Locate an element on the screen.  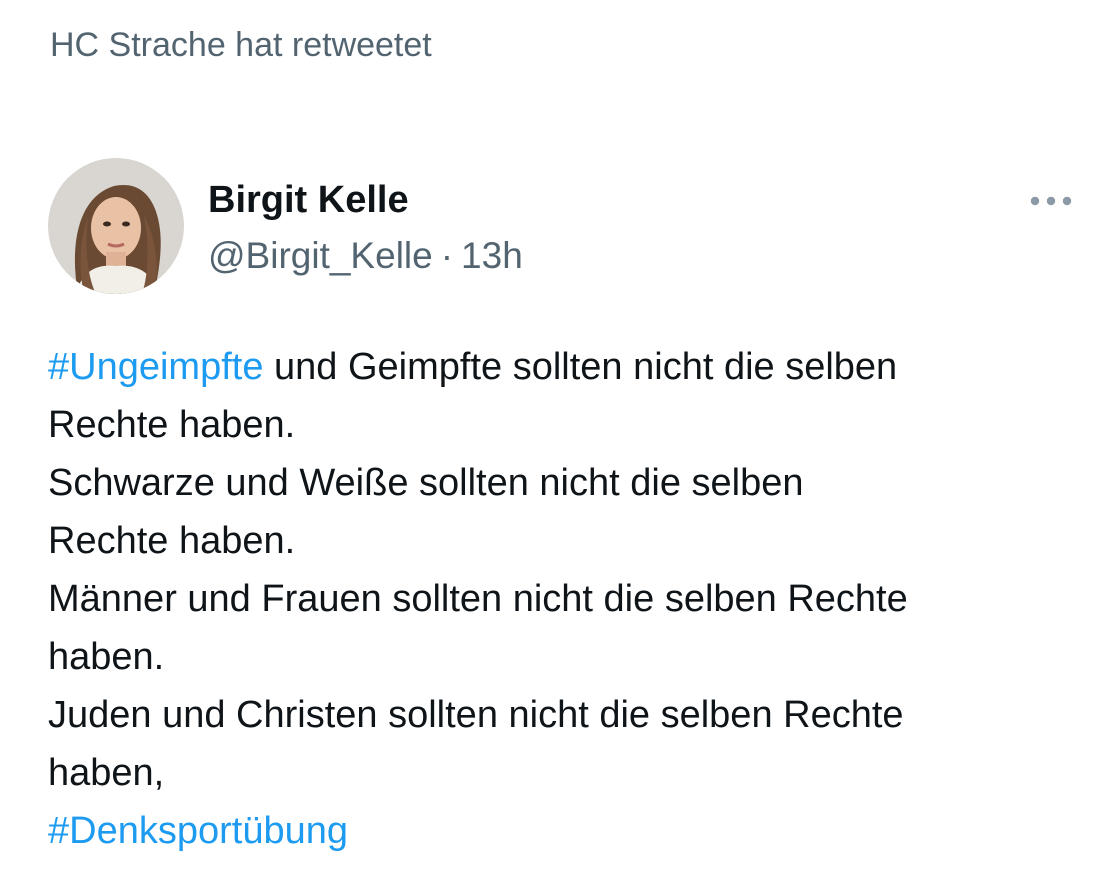
avatar-photo is located at coordinates (116, 226).